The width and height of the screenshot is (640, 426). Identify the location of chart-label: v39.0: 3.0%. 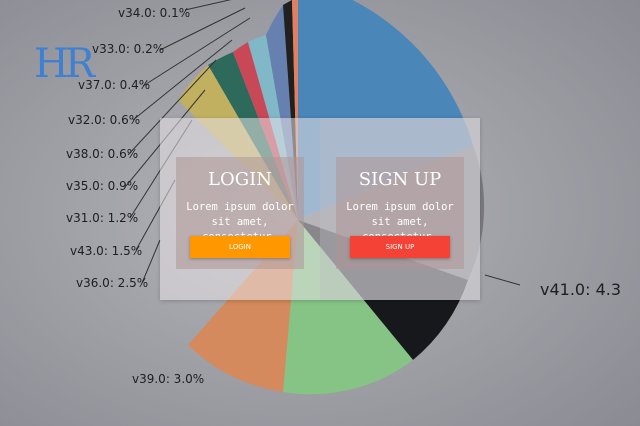
(168, 379).